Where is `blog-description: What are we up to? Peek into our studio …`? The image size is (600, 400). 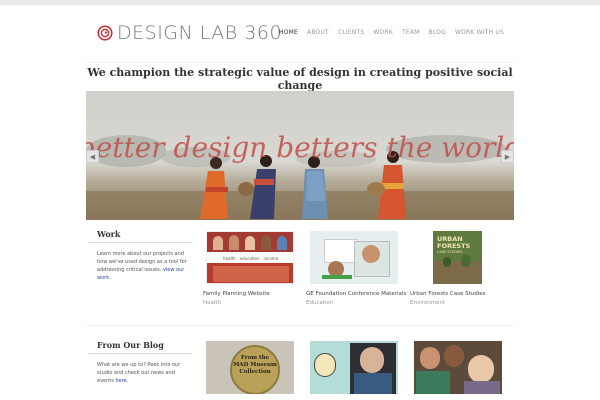
blog-description: What are we up to? Peek into our studio … is located at coordinates (145, 373).